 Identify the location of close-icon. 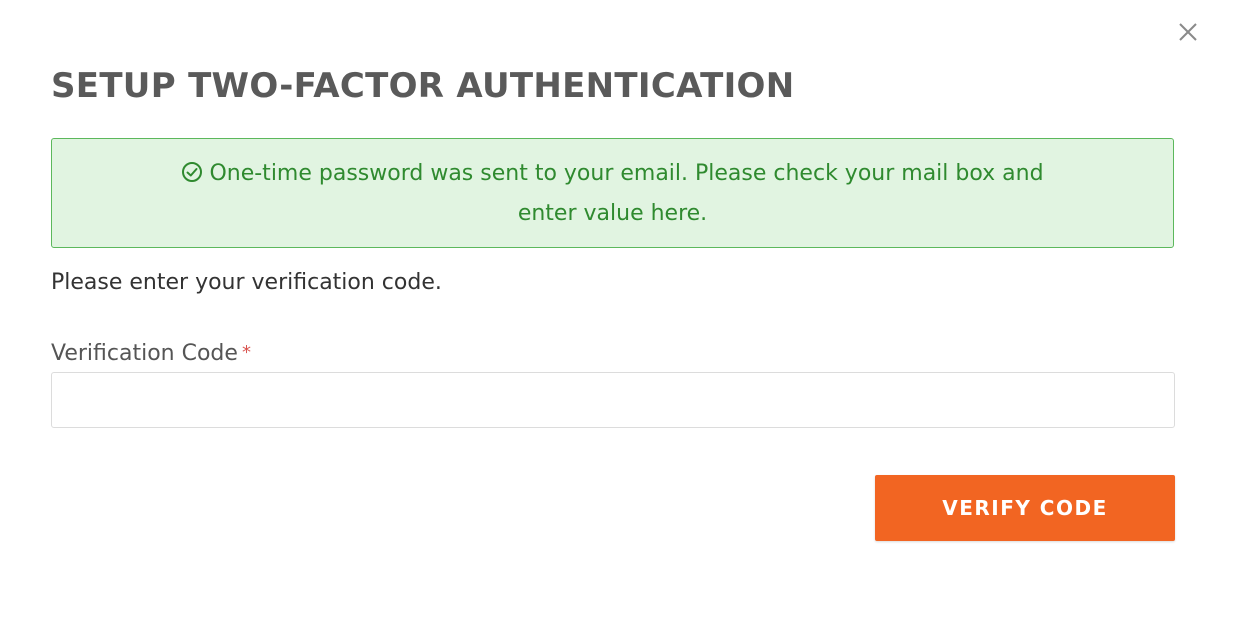
(1188, 34).